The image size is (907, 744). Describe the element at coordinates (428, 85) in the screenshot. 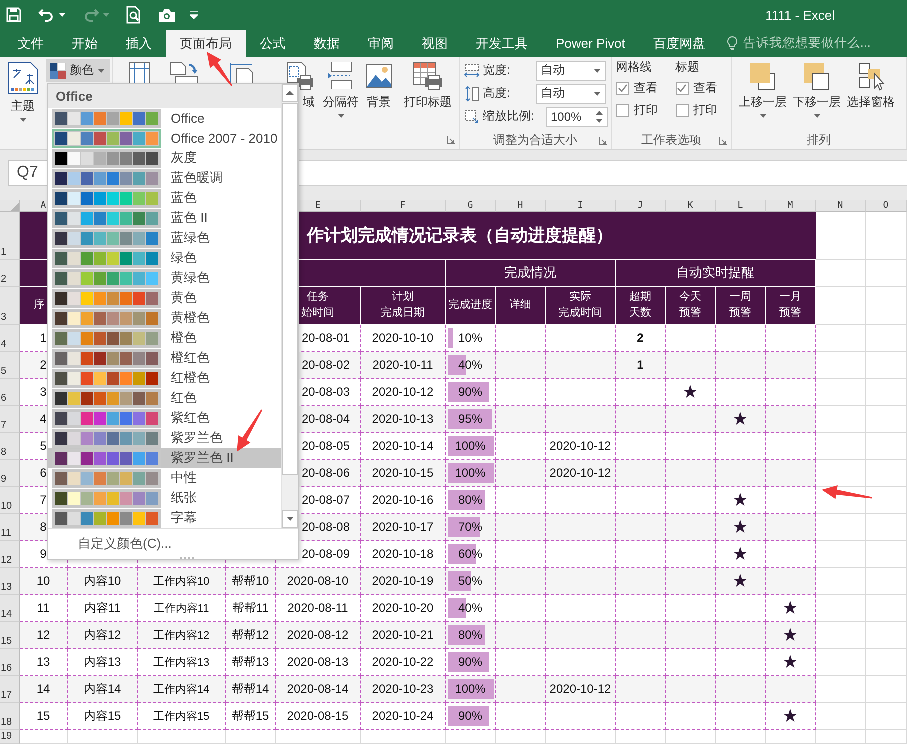

I see `print-titles-button: 打印标题` at that location.